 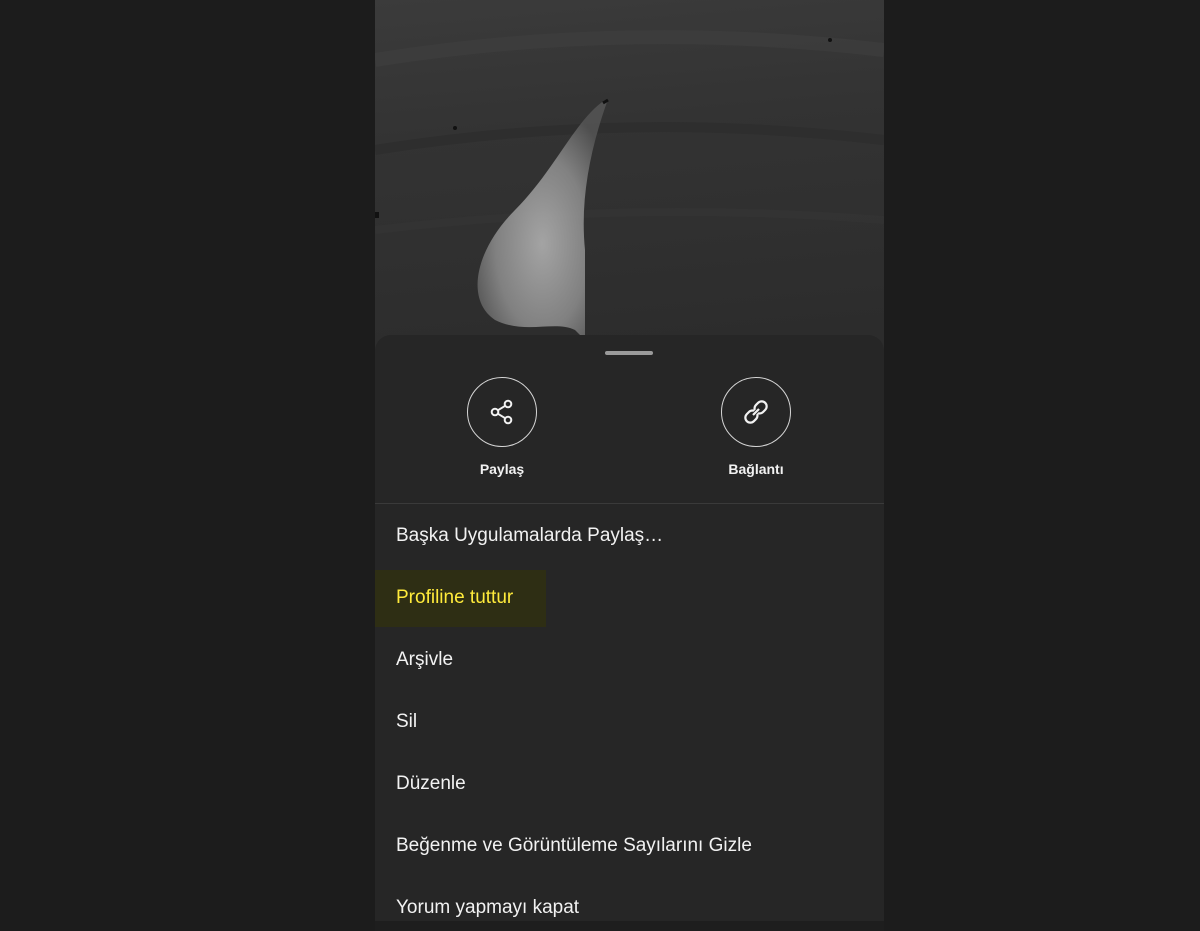 I want to click on menu-item-label: Arşivle, so click(x=425, y=659).